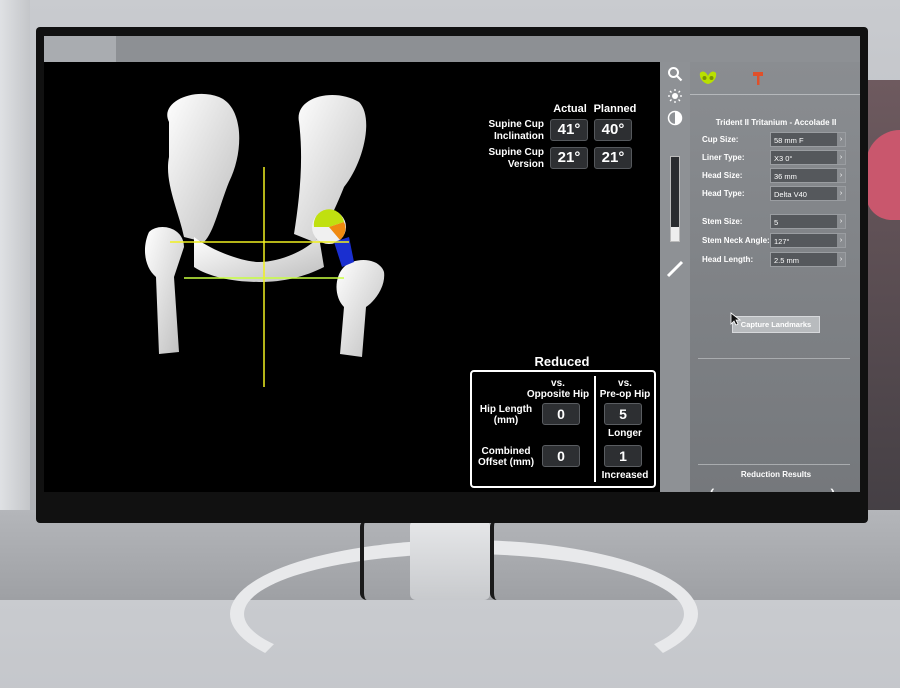  Describe the element at coordinates (516, 130) in the screenshot. I see `label-inclination: Supine Cup Inclination` at that location.